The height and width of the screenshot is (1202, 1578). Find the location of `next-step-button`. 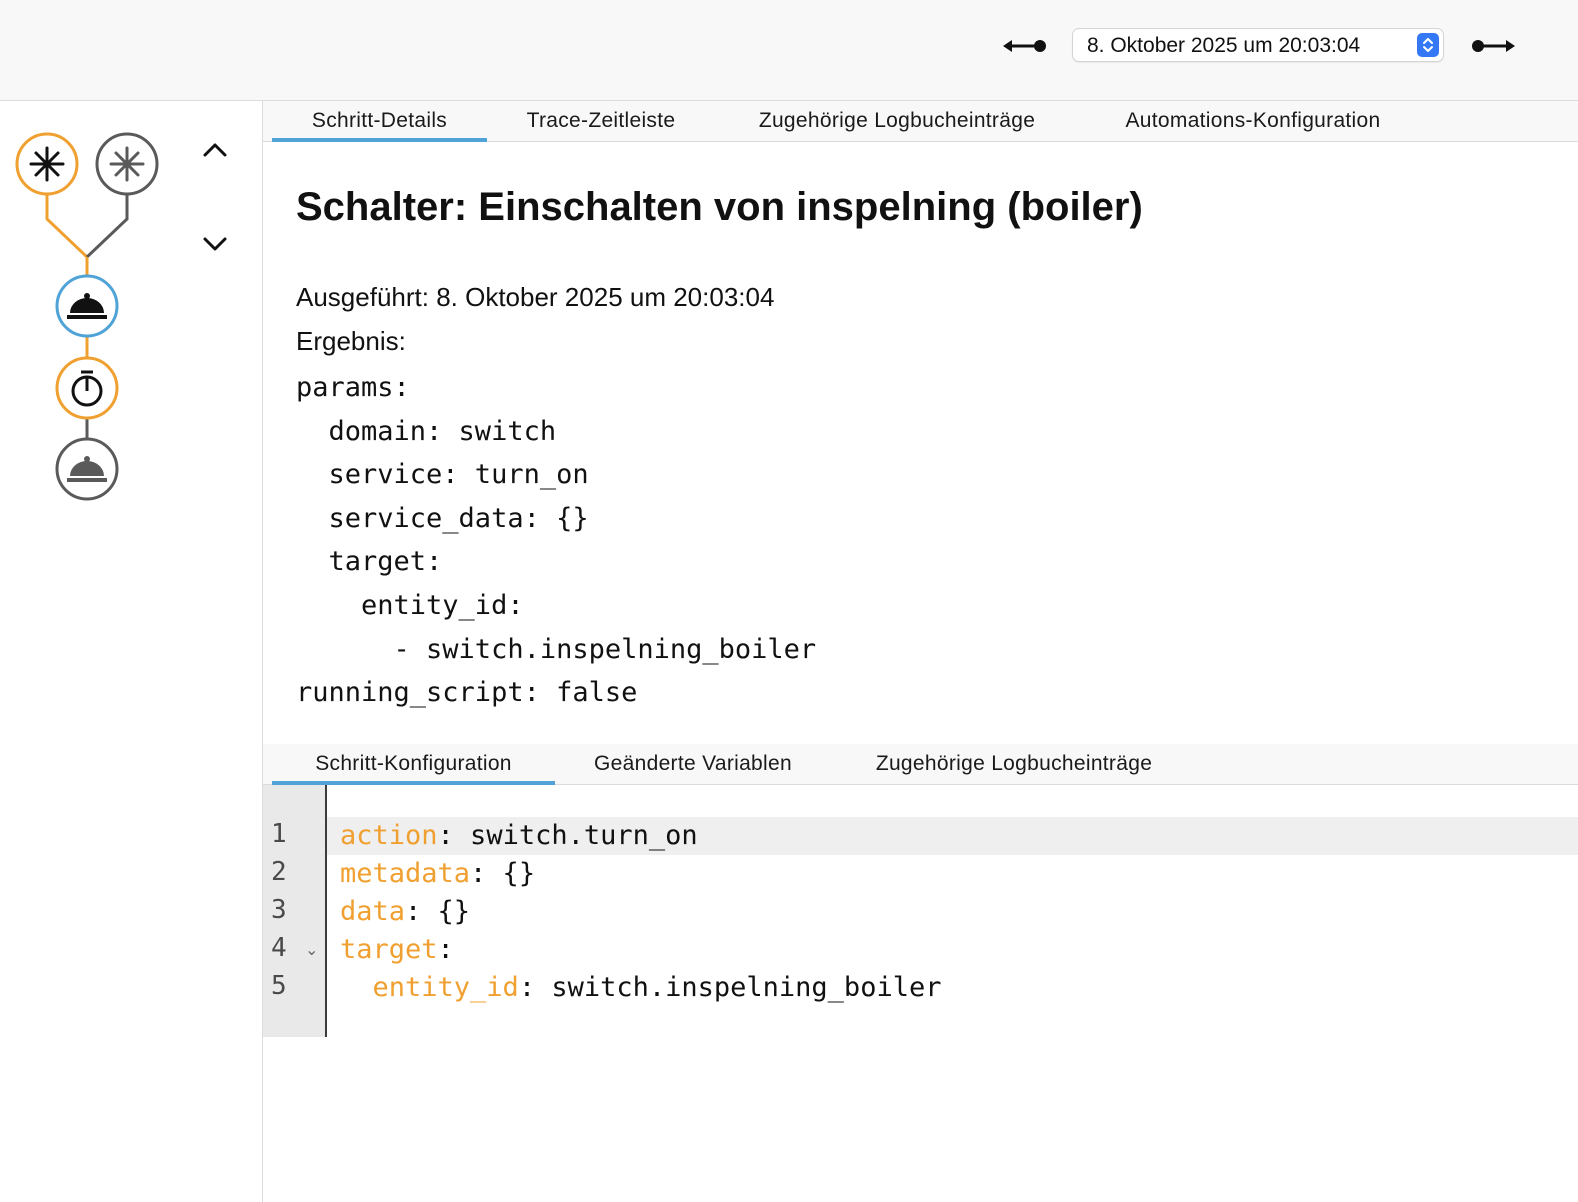

next-step-button is located at coordinates (215, 244).